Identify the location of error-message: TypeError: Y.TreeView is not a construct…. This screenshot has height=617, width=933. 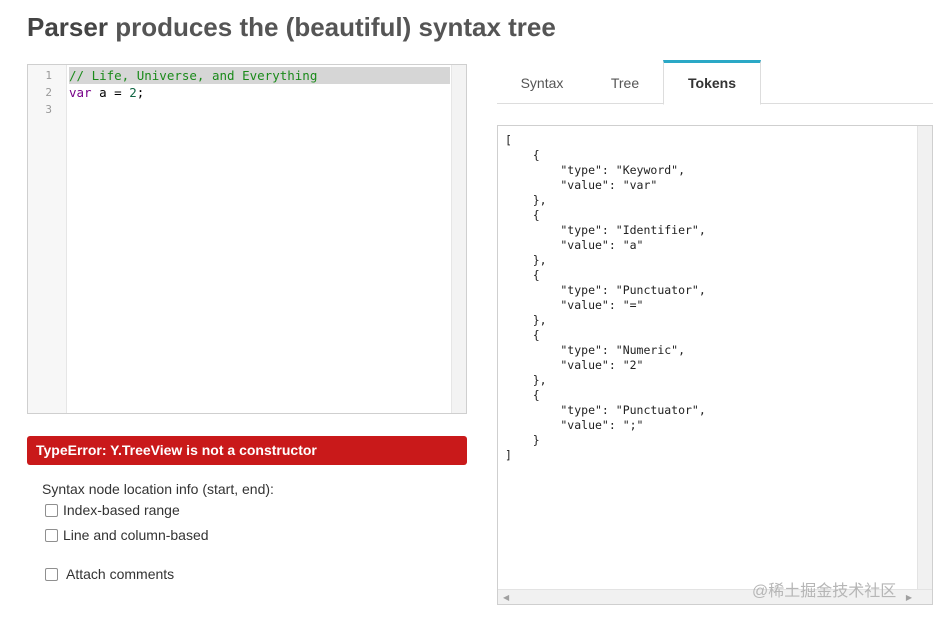
(247, 450).